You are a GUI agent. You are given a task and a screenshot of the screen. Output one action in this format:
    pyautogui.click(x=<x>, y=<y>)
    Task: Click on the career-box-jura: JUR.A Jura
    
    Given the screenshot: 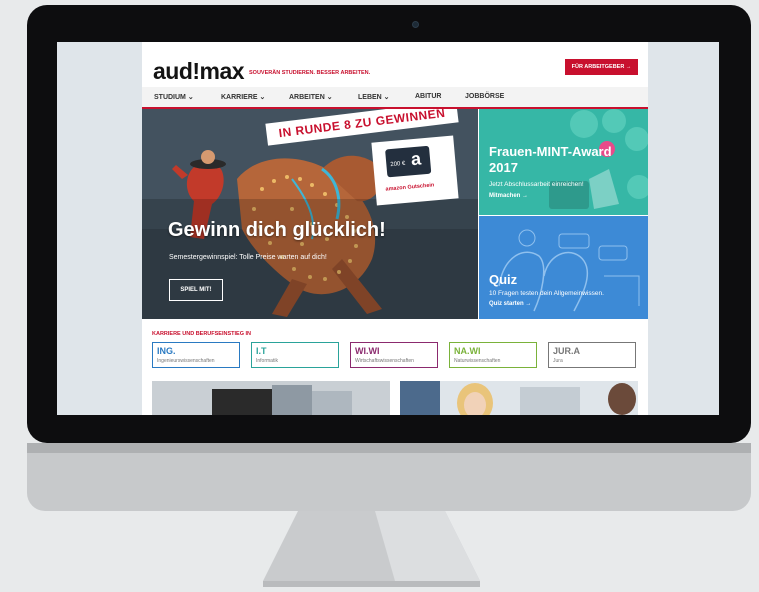 What is the action you would take?
    pyautogui.click(x=592, y=355)
    